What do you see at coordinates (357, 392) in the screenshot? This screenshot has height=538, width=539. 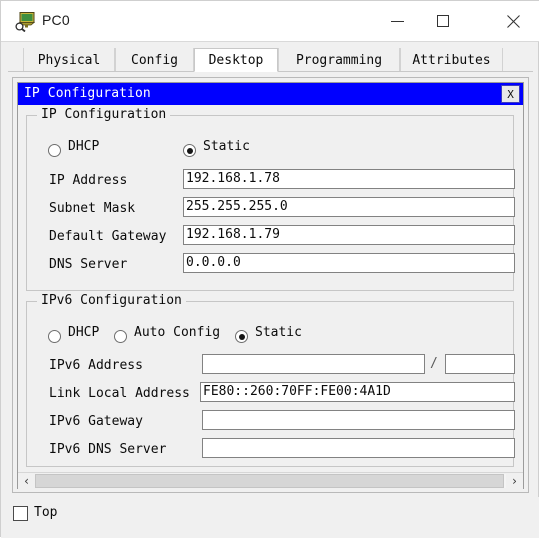 I see `link-local-address-field: FE80::260:70FF:FE00:4A1D` at bounding box center [357, 392].